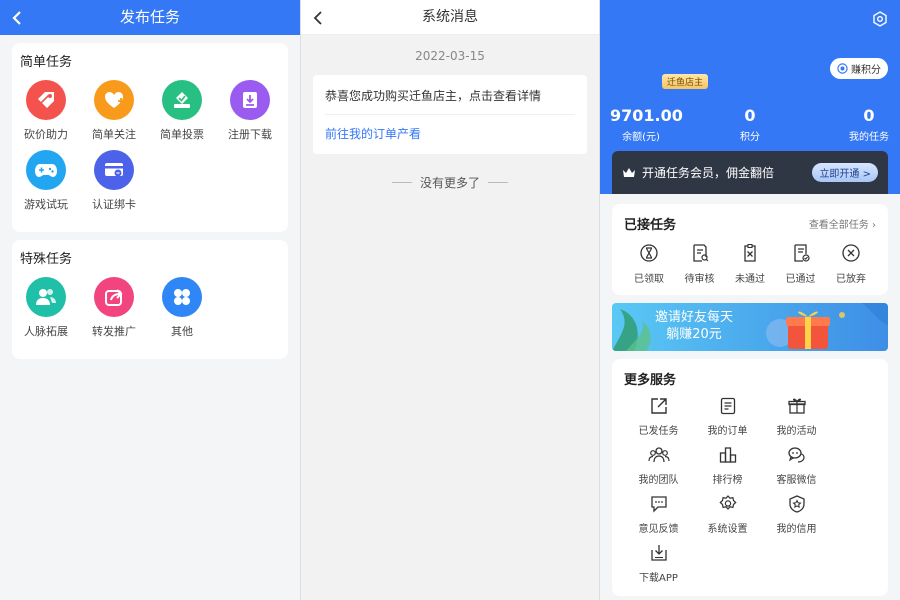 This screenshot has width=900, height=600. Describe the element at coordinates (658, 465) in the screenshot. I see `service-my-team: 我的团队` at that location.